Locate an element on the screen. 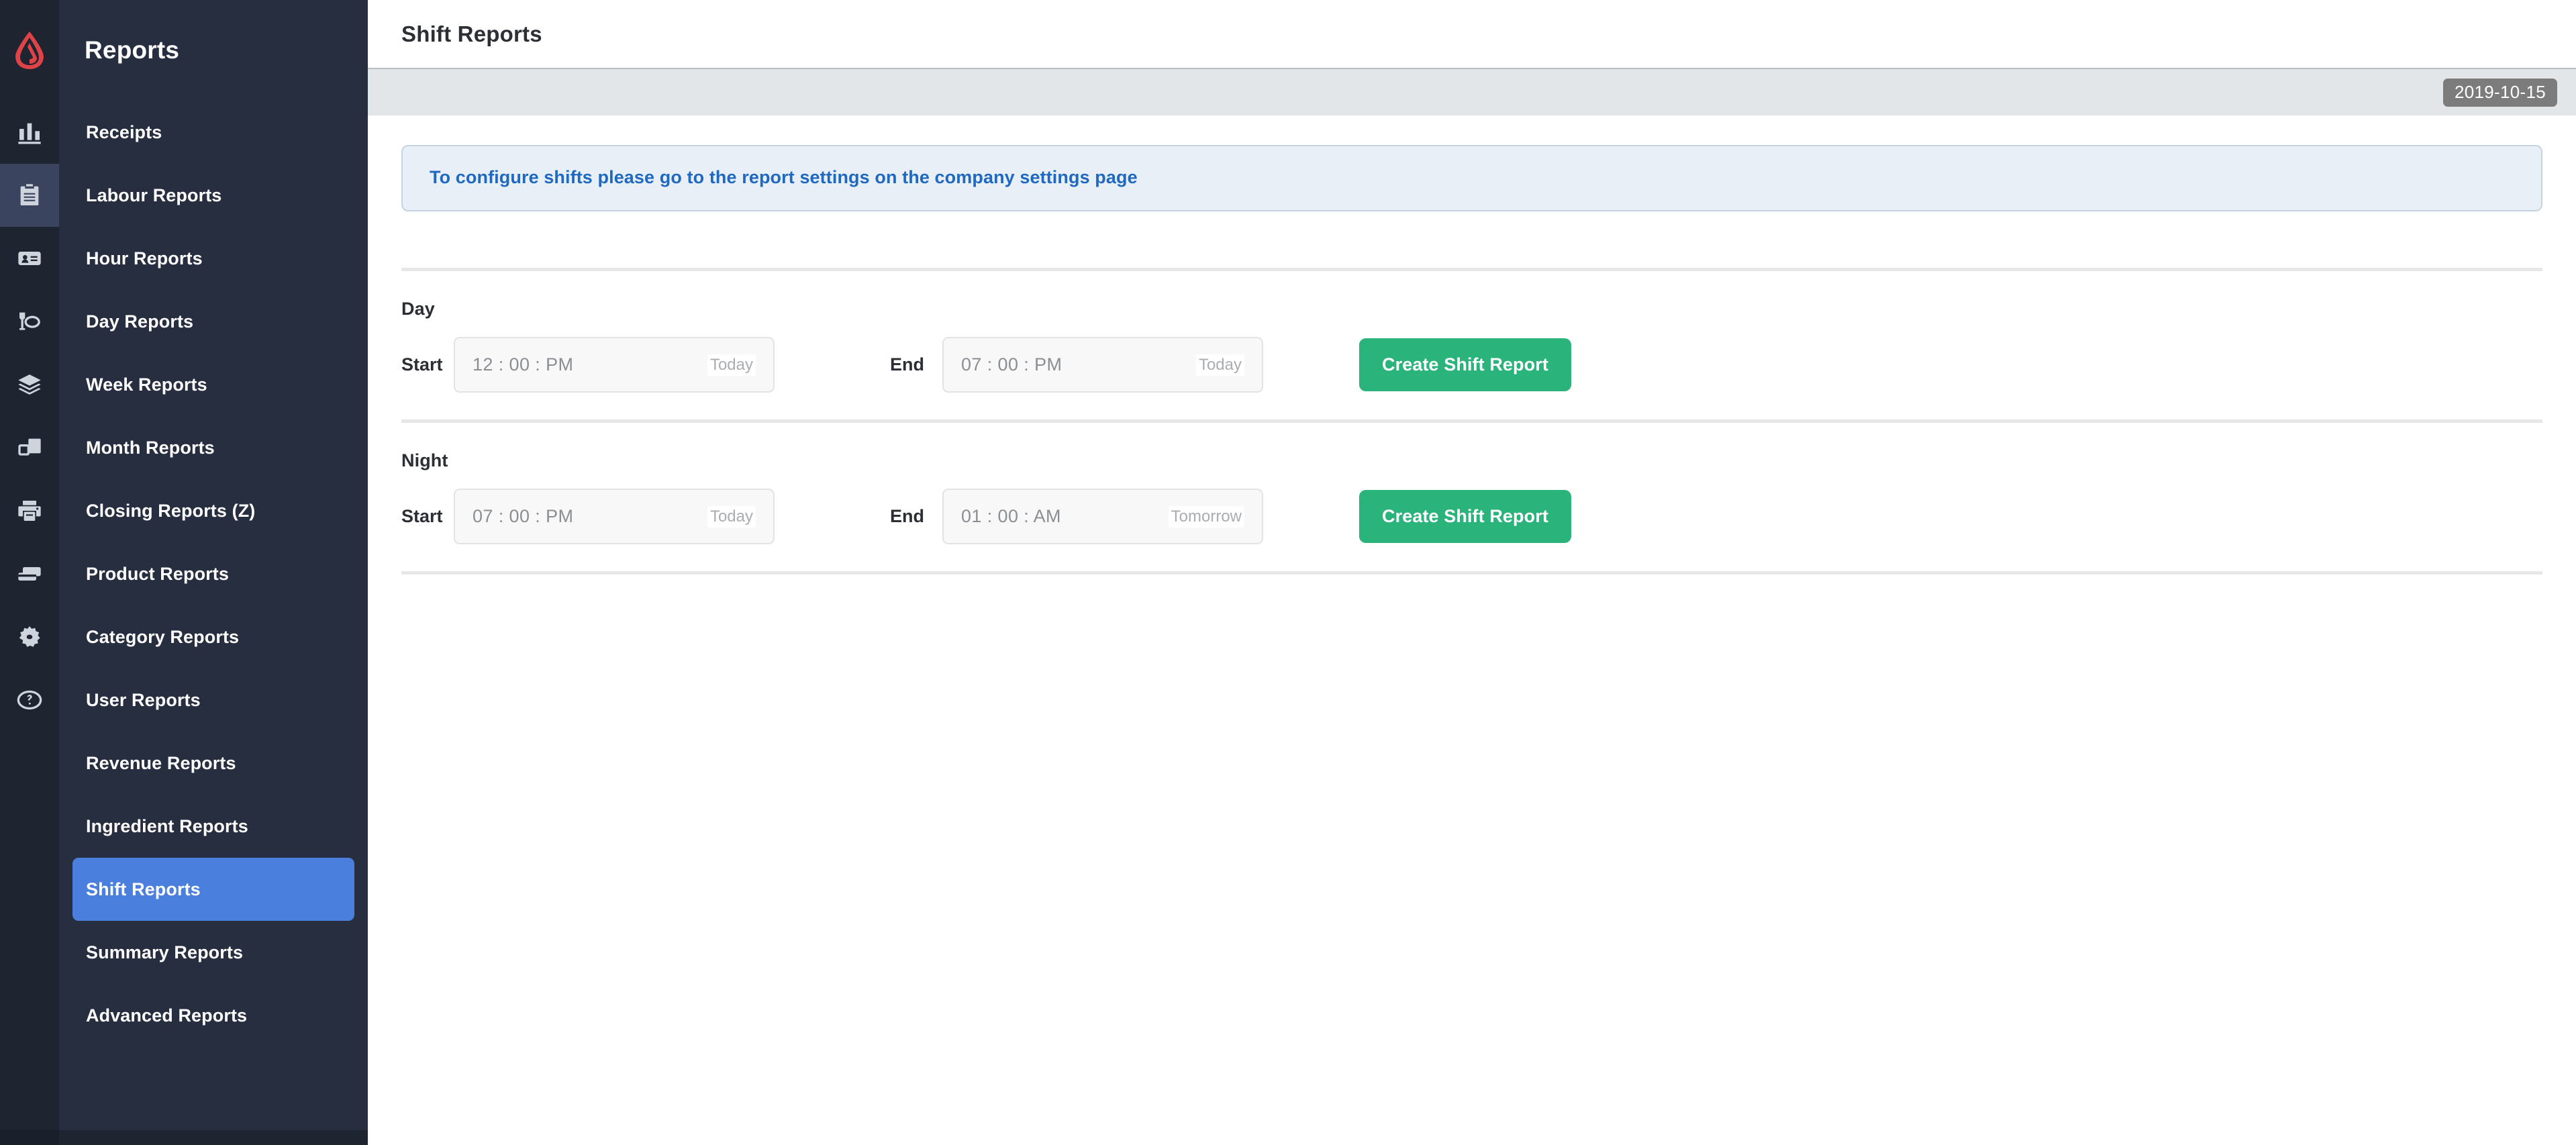 The width and height of the screenshot is (2576, 1145). sidebar-item-summary-reports: Summary Reports is located at coordinates (213, 953).